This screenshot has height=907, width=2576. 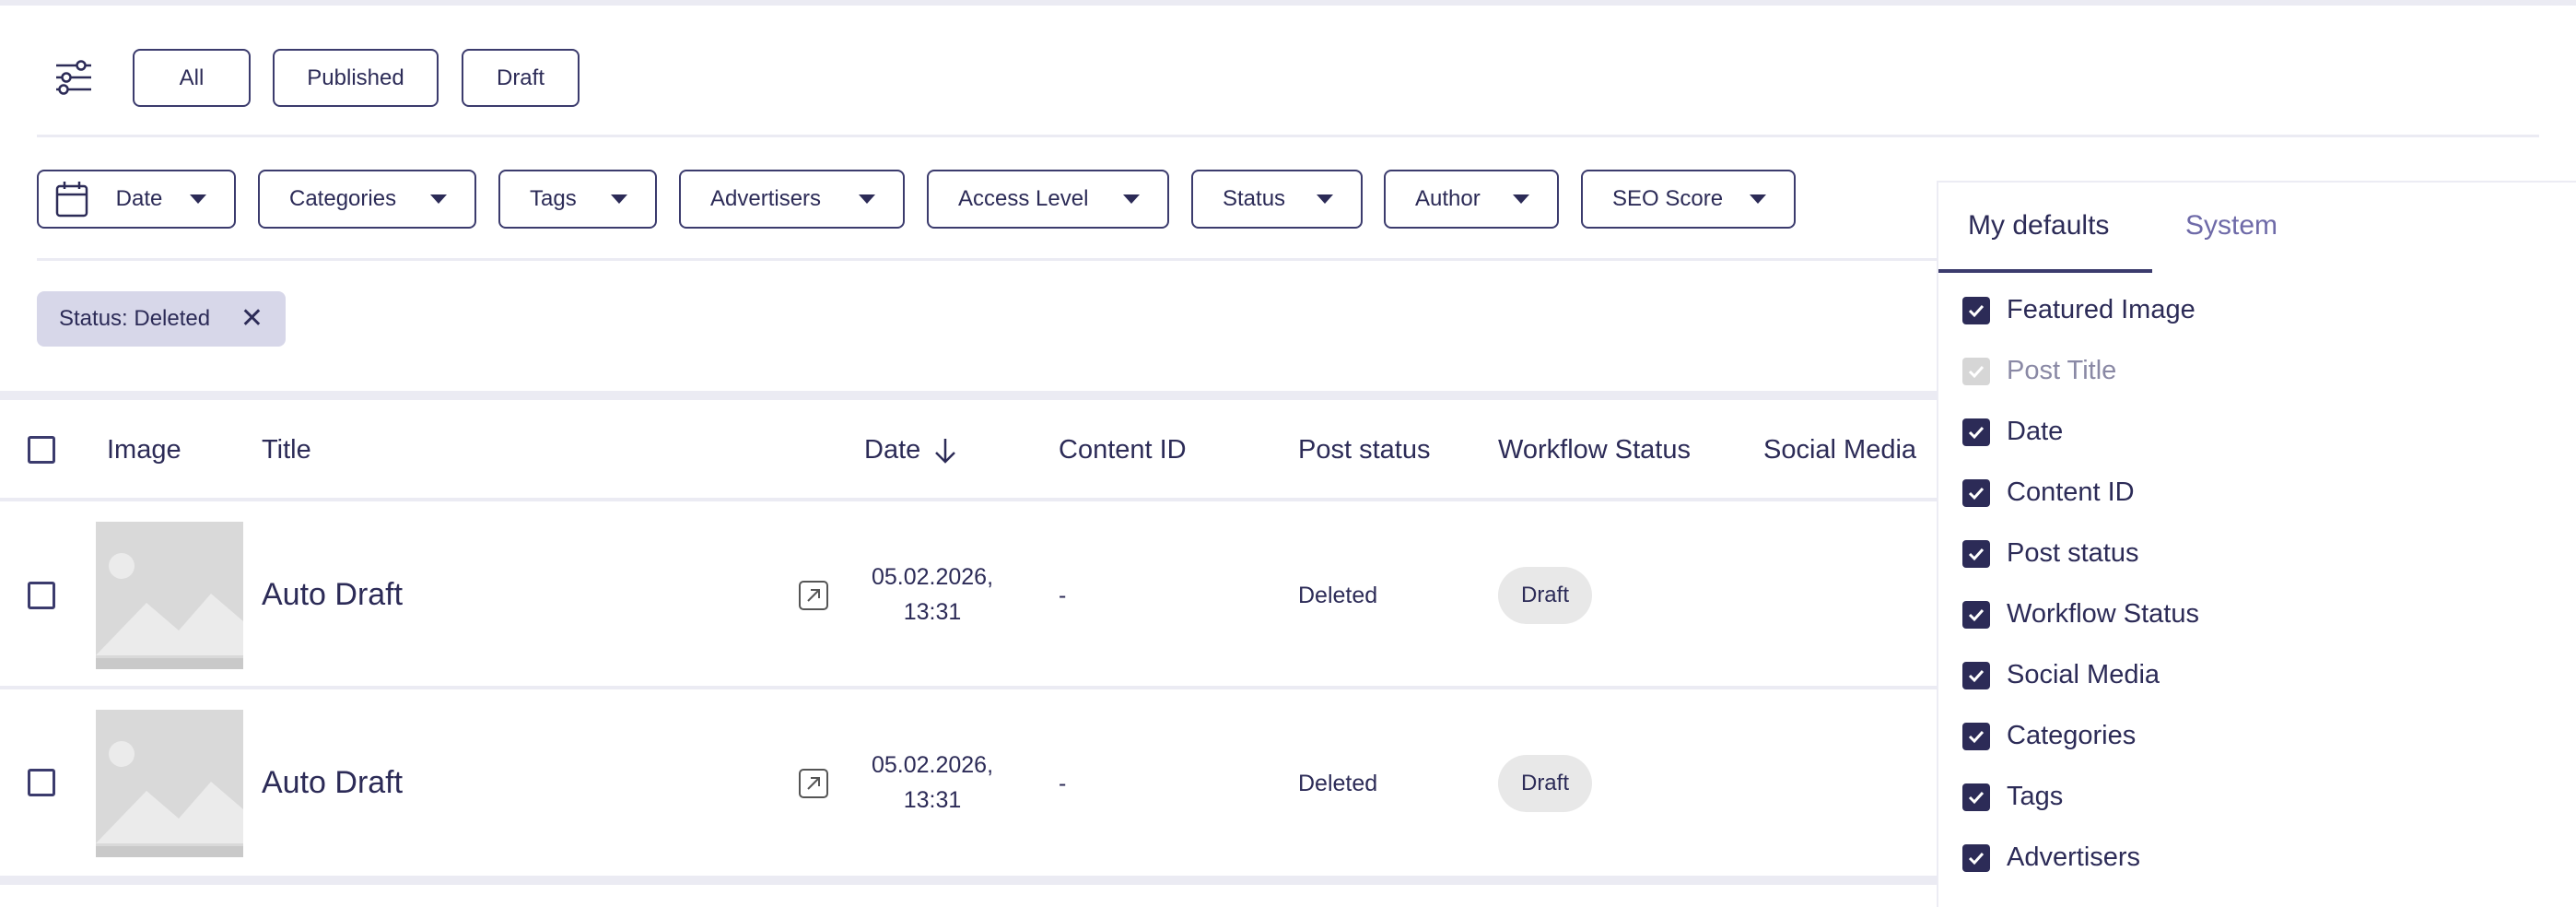 I want to click on column-header-social-media: Social Media, so click(x=1839, y=450).